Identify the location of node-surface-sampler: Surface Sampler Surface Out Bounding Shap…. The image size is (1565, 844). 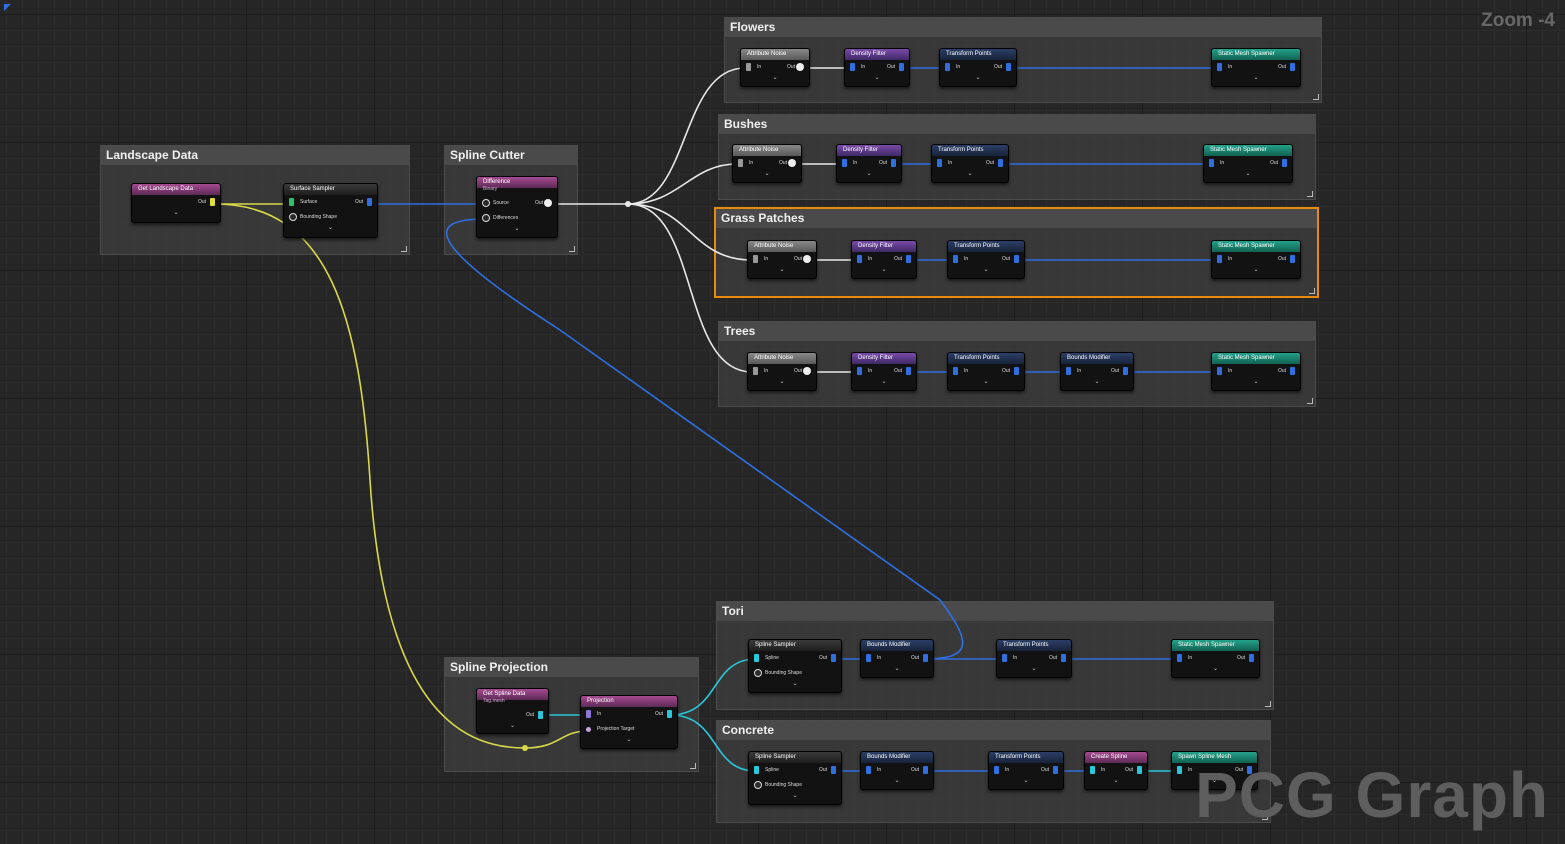
(330, 210).